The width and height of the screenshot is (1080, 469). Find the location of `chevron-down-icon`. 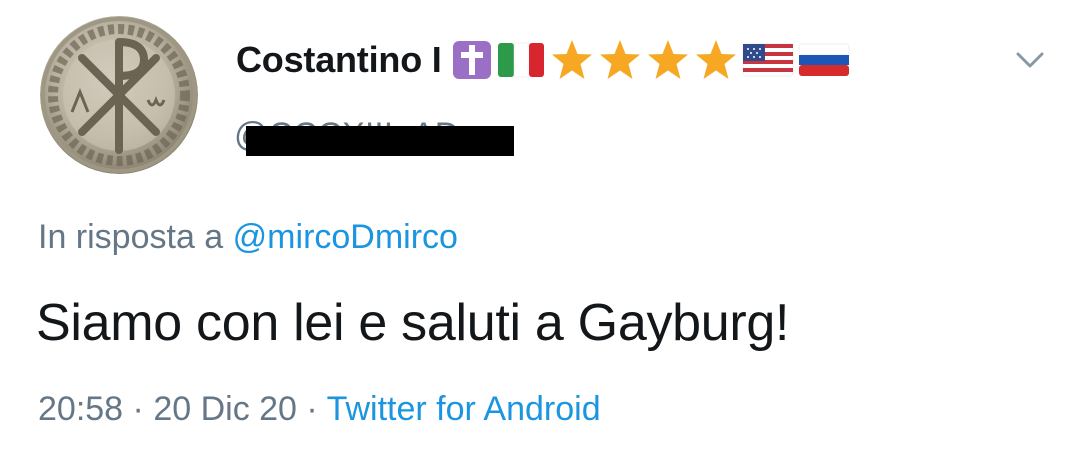

chevron-down-icon is located at coordinates (1030, 60).